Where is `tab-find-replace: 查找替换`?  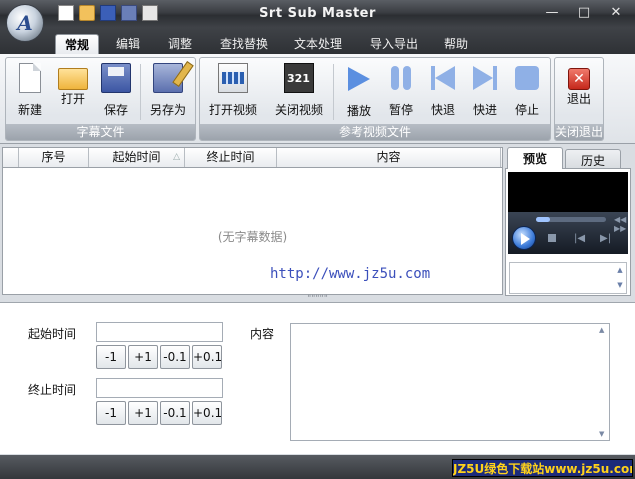 tab-find-replace: 查找替换 is located at coordinates (244, 44).